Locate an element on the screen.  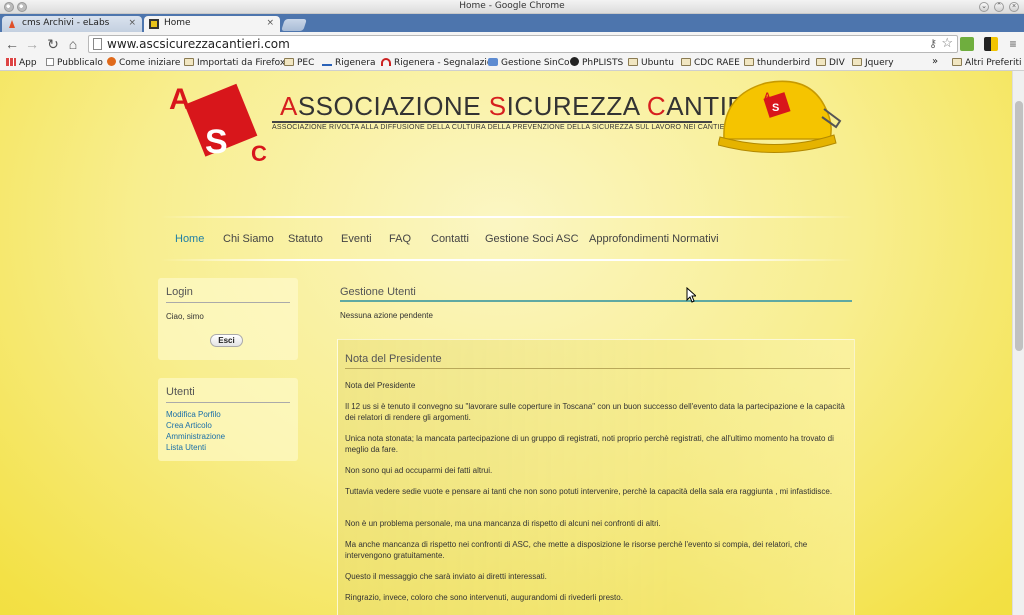
logo-letter-a: A is located at coordinates (180, 99).